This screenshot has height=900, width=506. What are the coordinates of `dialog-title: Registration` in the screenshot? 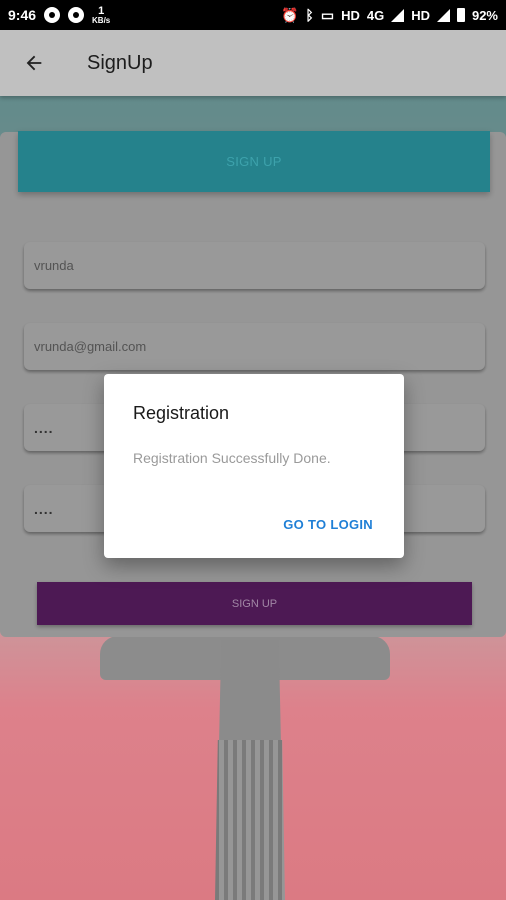 It's located at (181, 413).